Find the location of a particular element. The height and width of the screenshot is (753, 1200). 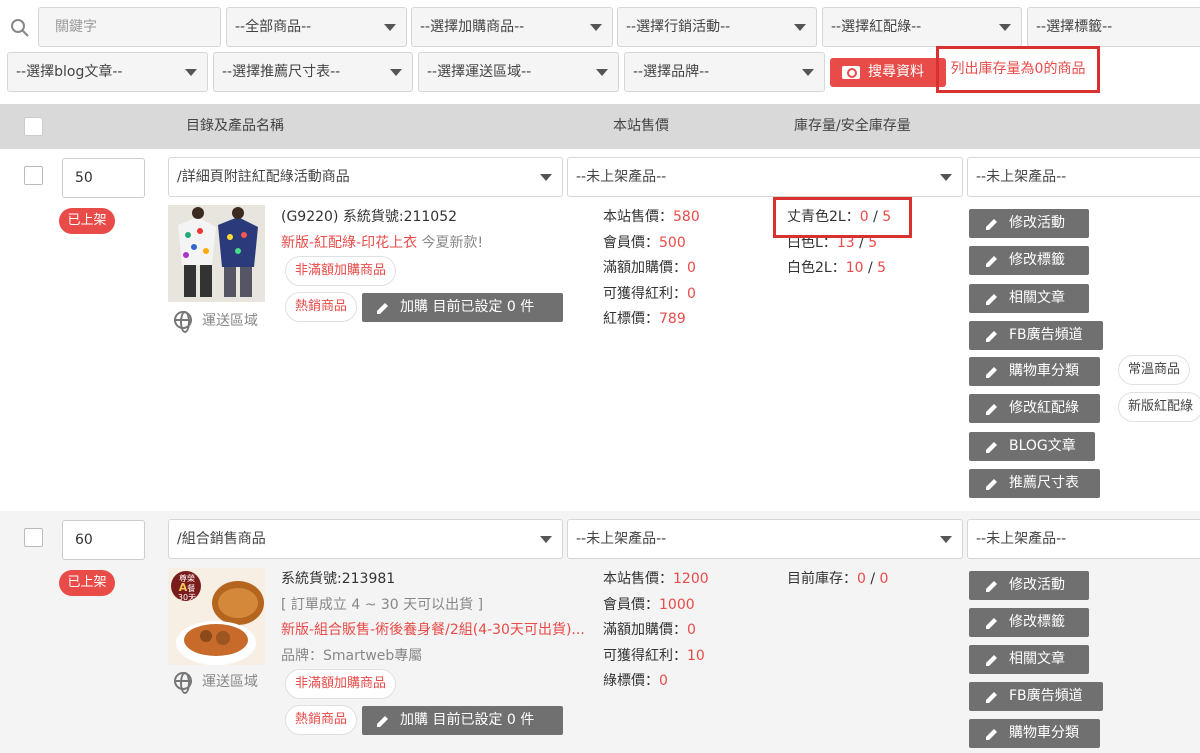

col-stock-header: 庫存量/安全庫存量 is located at coordinates (852, 126).